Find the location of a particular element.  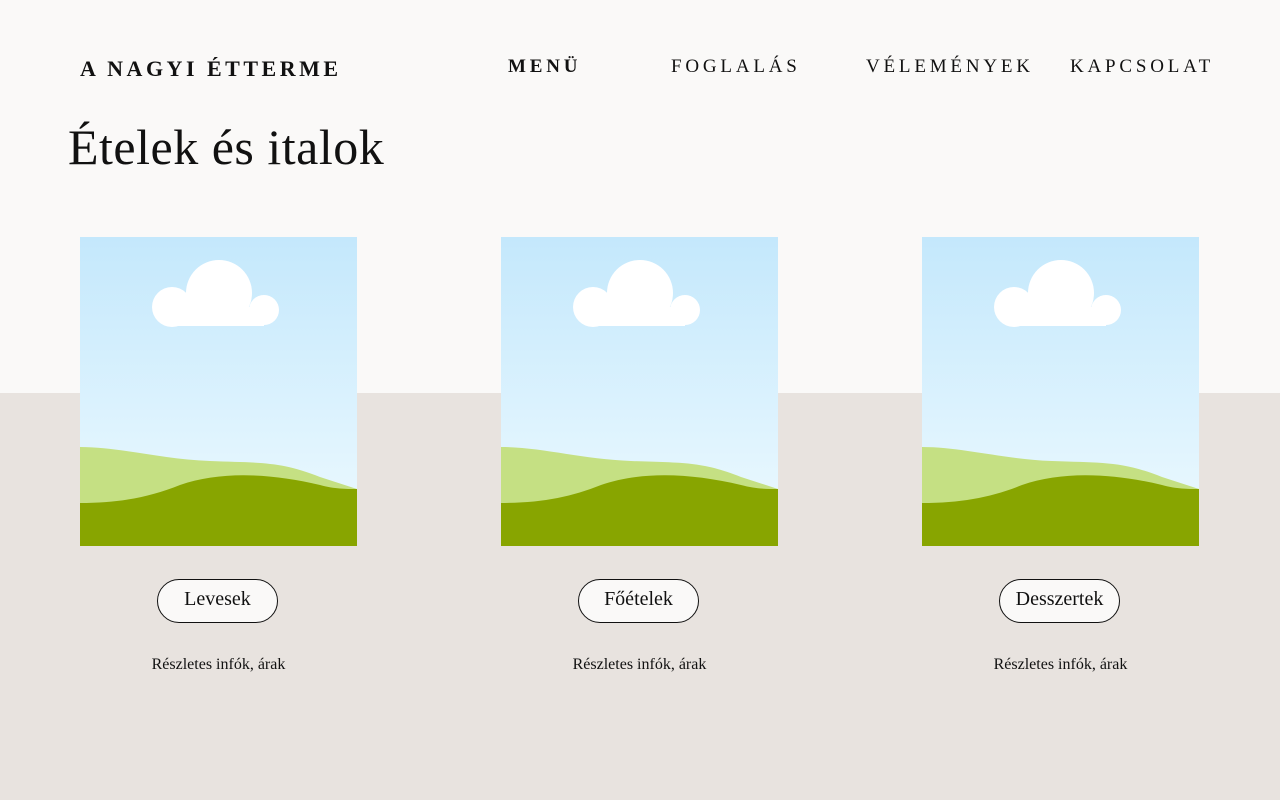

desserts-details-link: Részletes infók, árak is located at coordinates (1060, 665).